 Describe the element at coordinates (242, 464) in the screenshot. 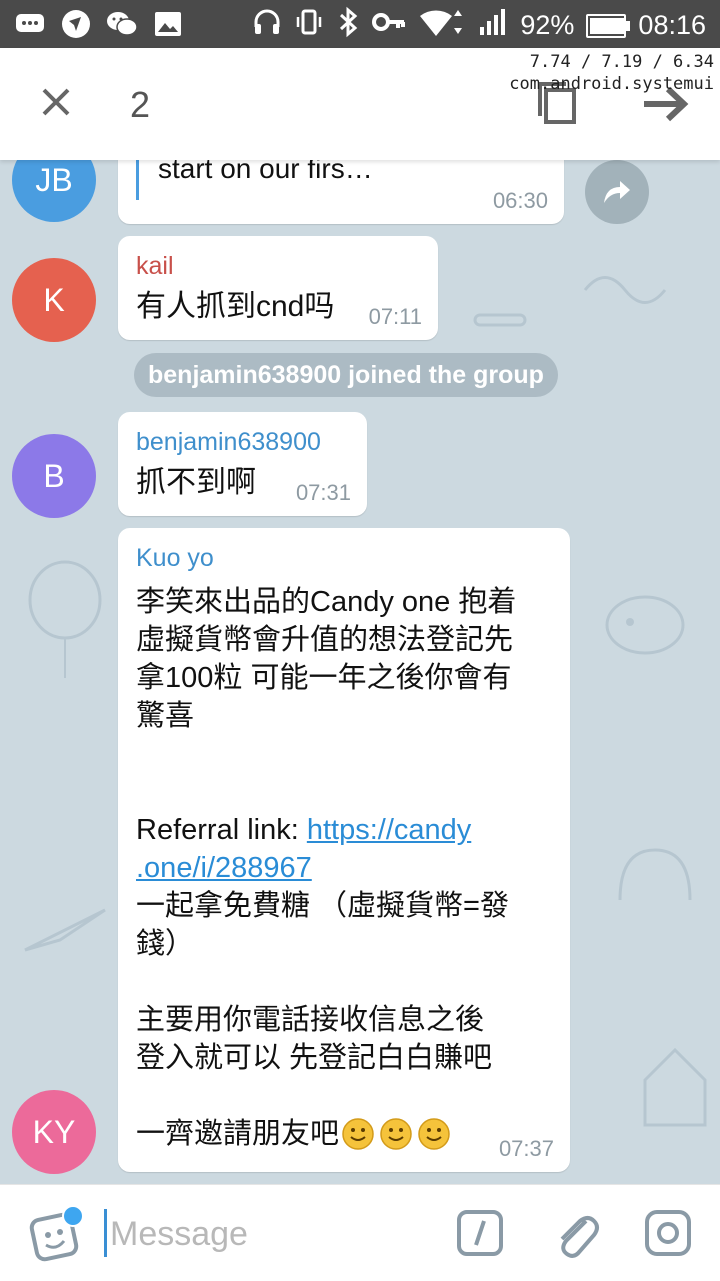

I see `message-bubble: benjamin638900 抓不到啊 07:31` at that location.